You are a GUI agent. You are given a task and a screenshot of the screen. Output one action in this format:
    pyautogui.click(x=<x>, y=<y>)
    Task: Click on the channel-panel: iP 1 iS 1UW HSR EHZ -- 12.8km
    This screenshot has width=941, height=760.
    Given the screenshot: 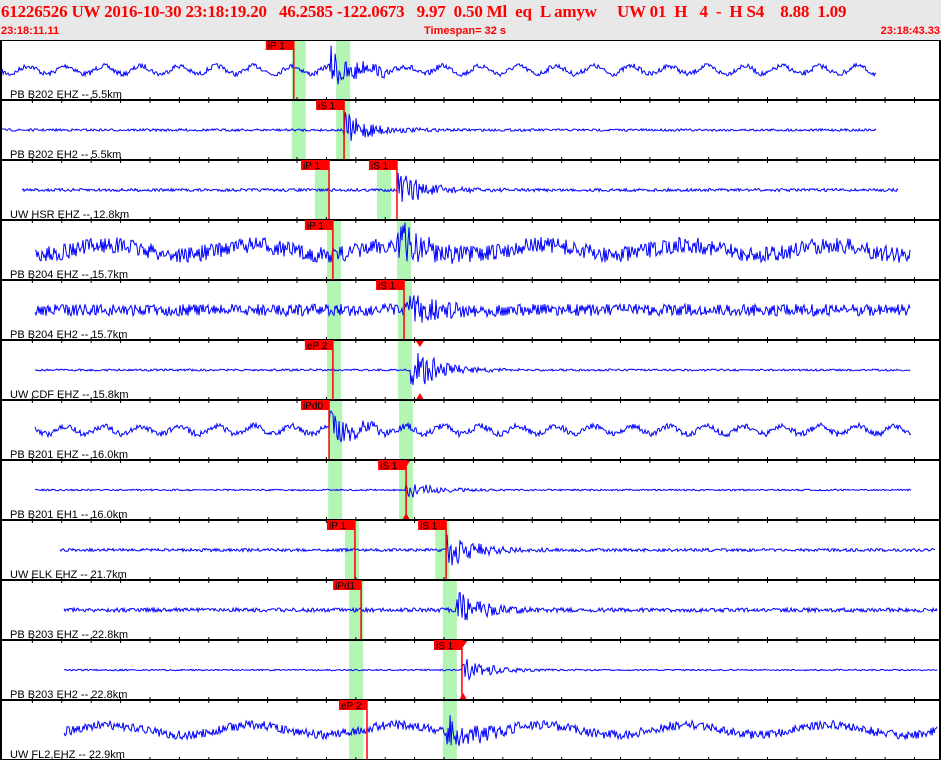 What is the action you would take?
    pyautogui.click(x=470, y=191)
    